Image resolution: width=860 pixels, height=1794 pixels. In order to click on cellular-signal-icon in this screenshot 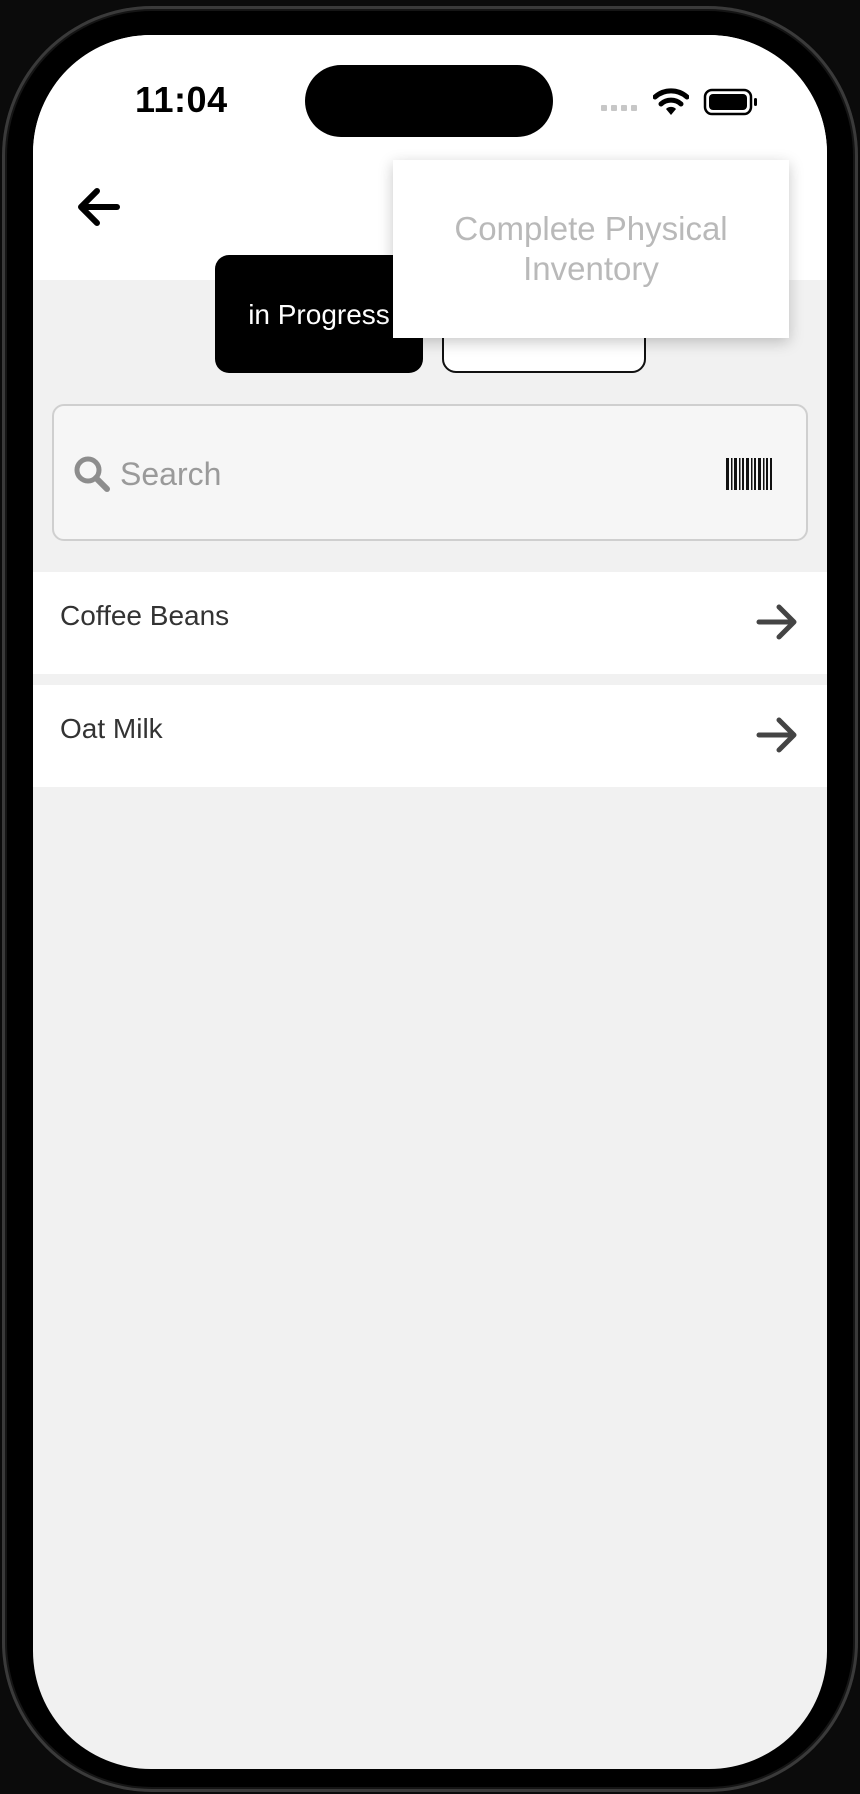, I will do `click(619, 108)`.